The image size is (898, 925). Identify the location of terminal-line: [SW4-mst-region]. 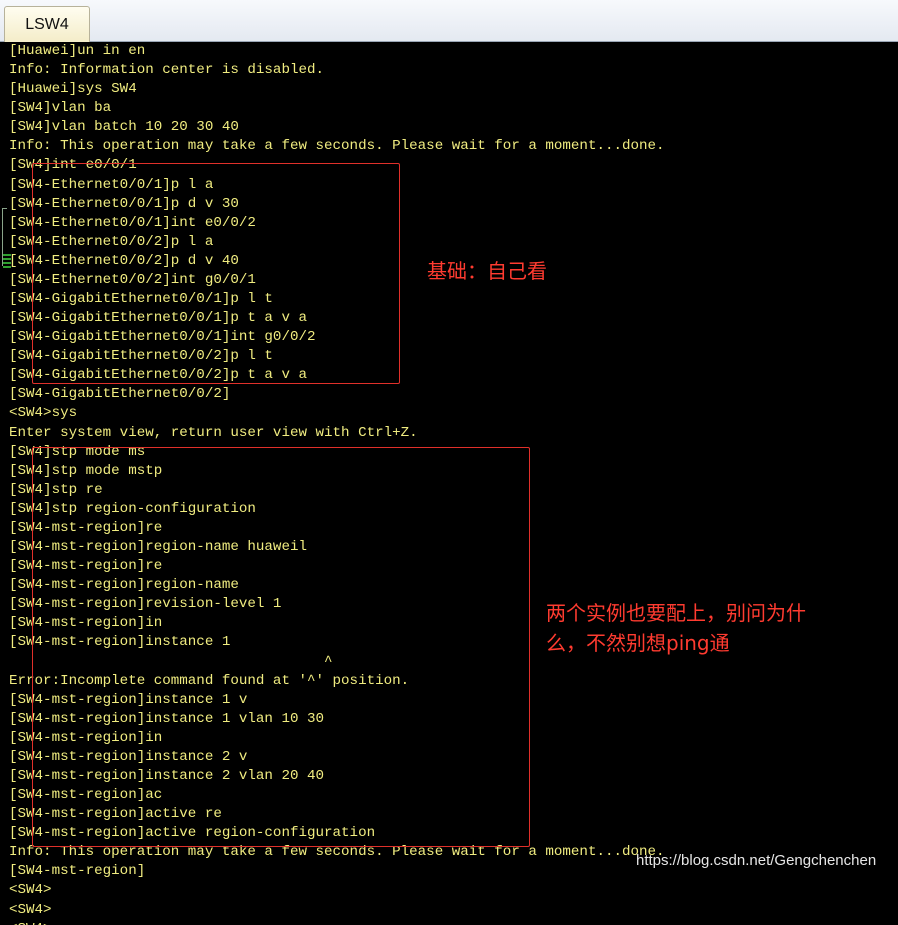
(77, 871).